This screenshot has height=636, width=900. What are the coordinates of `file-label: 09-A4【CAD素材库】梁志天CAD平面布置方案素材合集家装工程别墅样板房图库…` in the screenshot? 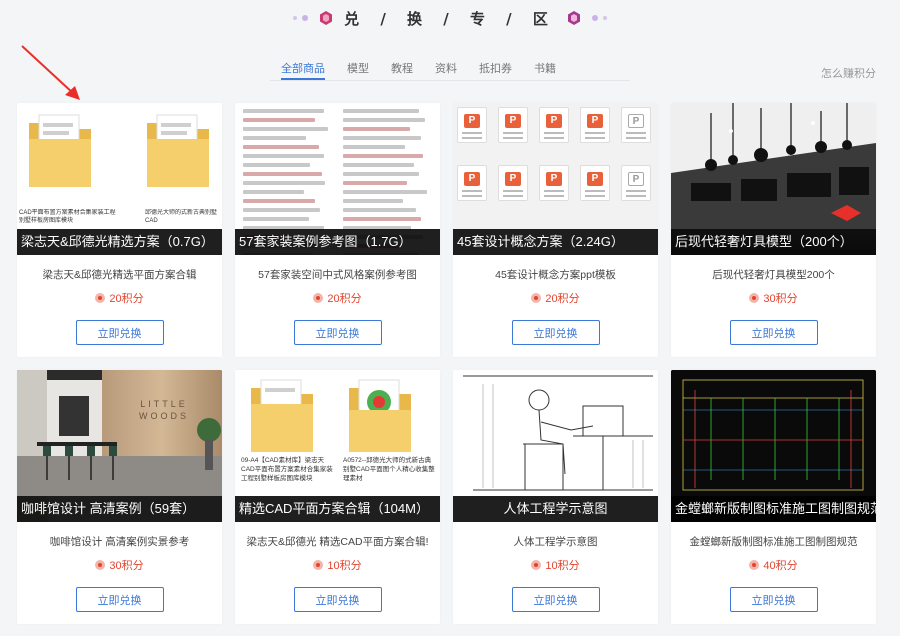 It's located at (287, 469).